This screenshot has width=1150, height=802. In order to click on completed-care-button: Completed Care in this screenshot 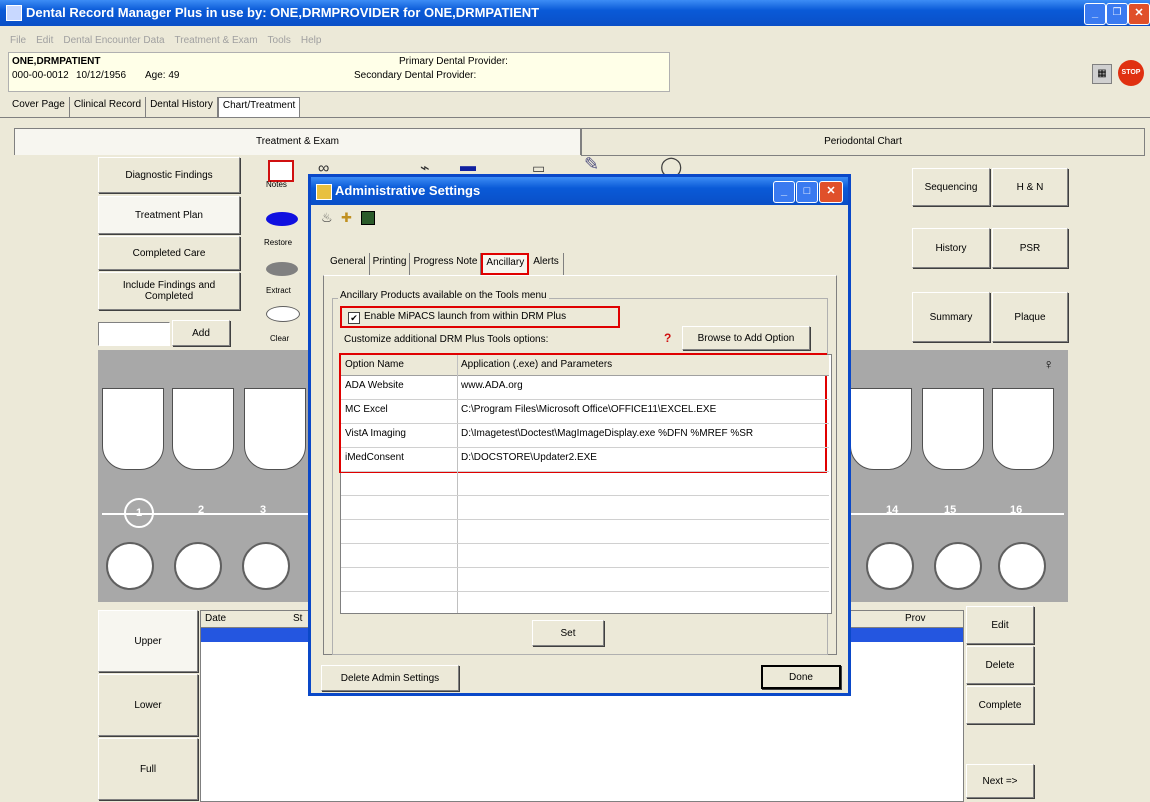, I will do `click(169, 253)`.